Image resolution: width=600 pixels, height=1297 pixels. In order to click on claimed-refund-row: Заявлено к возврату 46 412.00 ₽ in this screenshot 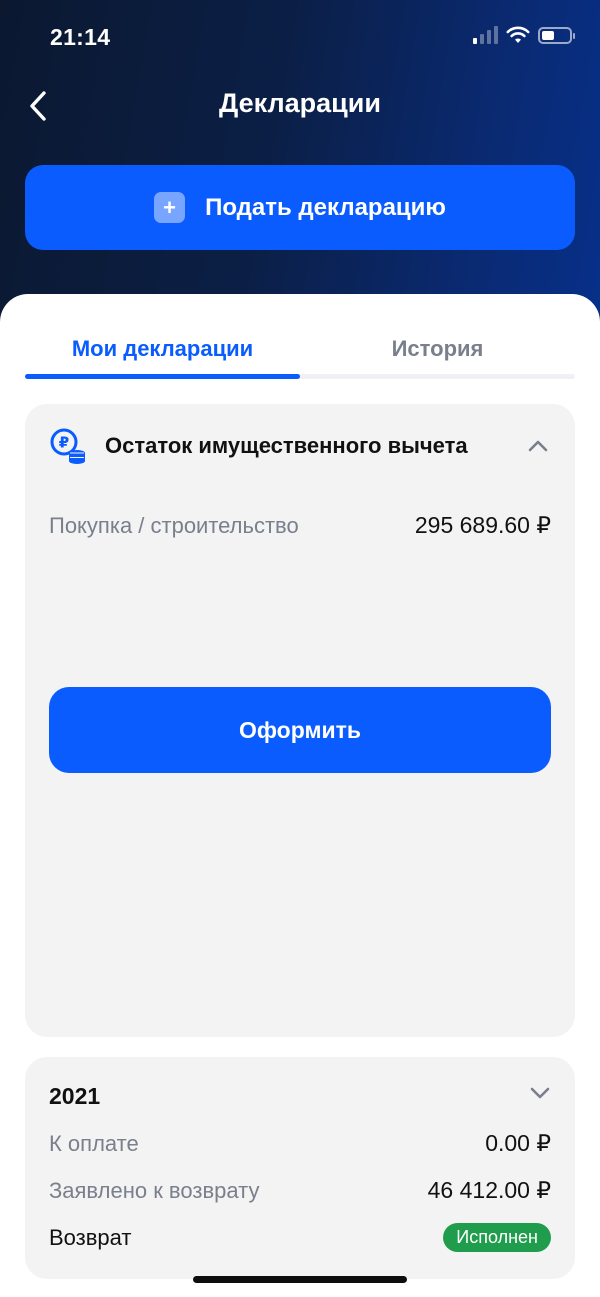, I will do `click(300, 1190)`.